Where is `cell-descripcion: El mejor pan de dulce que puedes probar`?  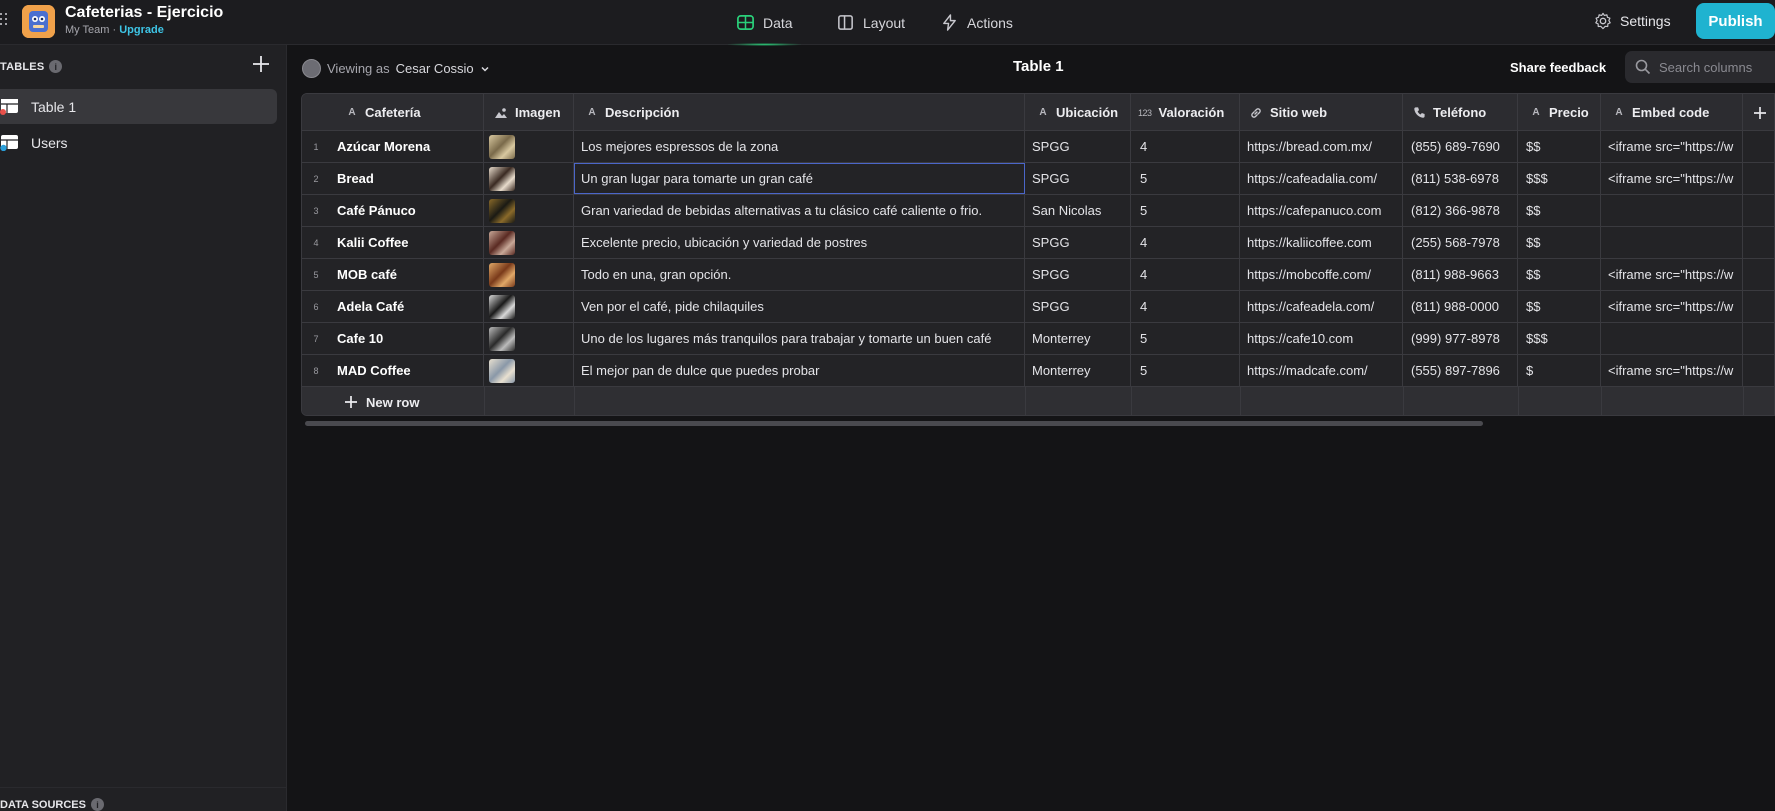 cell-descripcion: El mejor pan de dulce que puedes probar is located at coordinates (799, 370).